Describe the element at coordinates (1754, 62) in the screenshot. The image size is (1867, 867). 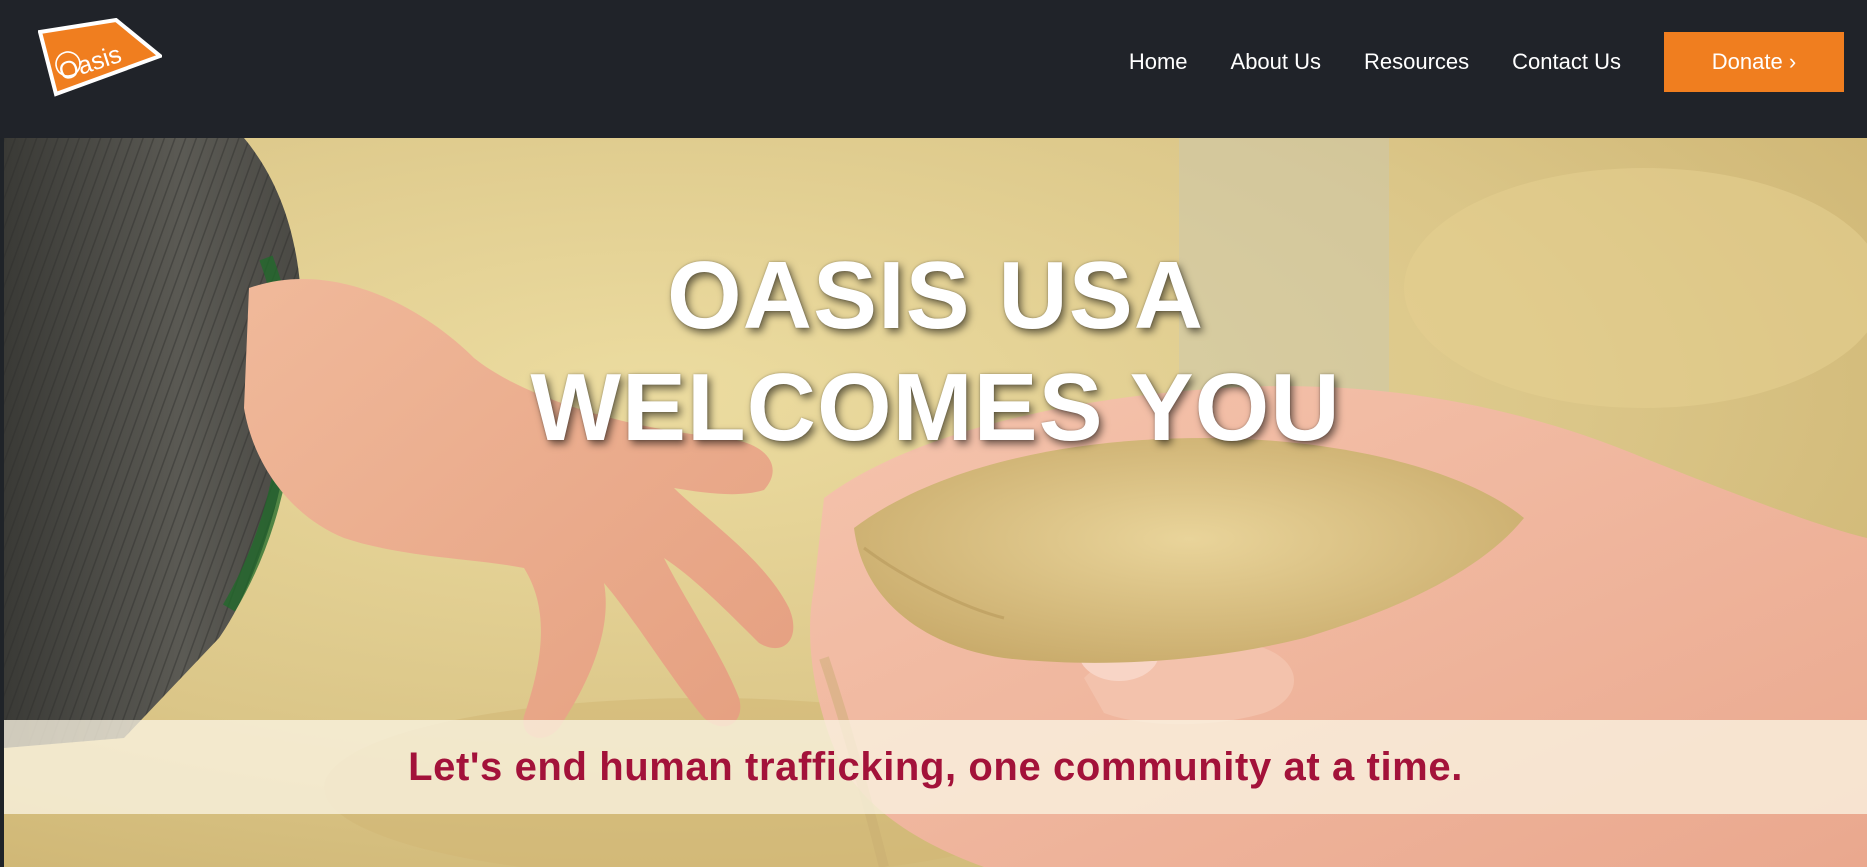
I see `donate-button: Donate ›` at that location.